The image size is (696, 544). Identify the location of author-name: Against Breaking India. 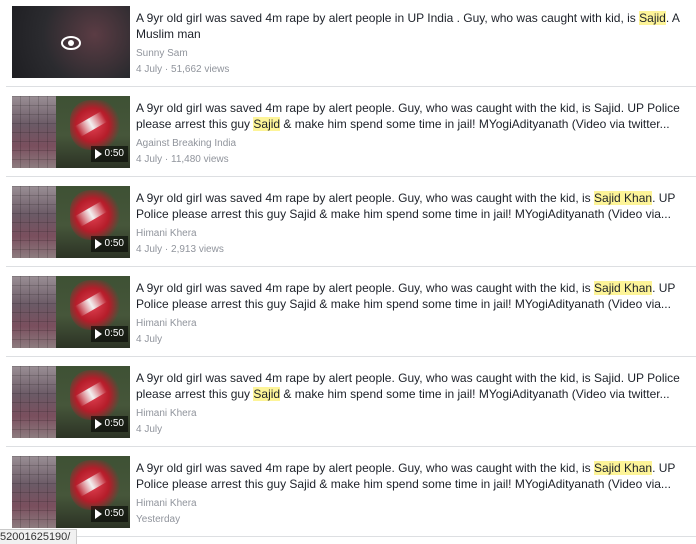
(414, 144).